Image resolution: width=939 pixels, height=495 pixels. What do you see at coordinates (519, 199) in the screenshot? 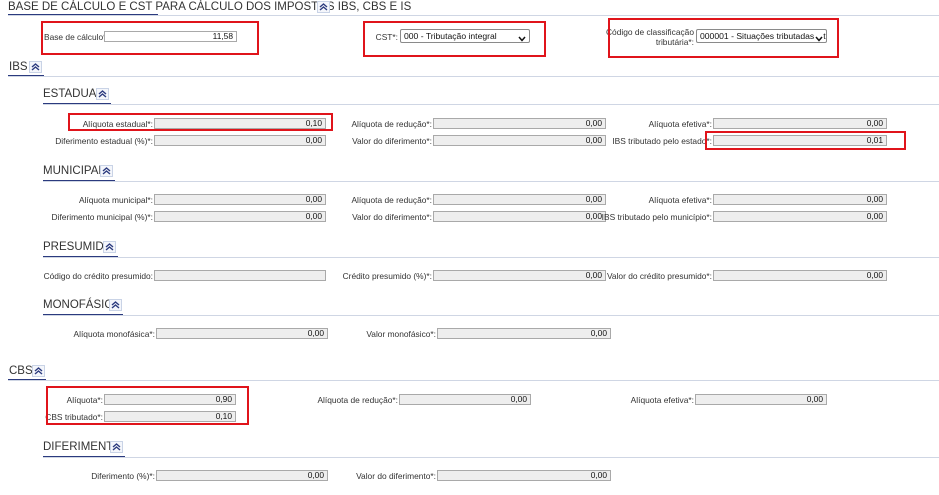
I see `municipal-reducao-field: 0,00` at bounding box center [519, 199].